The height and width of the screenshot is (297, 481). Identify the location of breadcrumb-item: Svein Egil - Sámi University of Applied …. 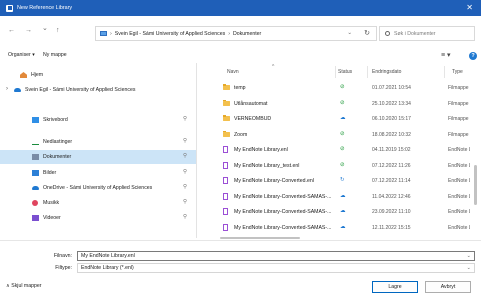
(170, 34).